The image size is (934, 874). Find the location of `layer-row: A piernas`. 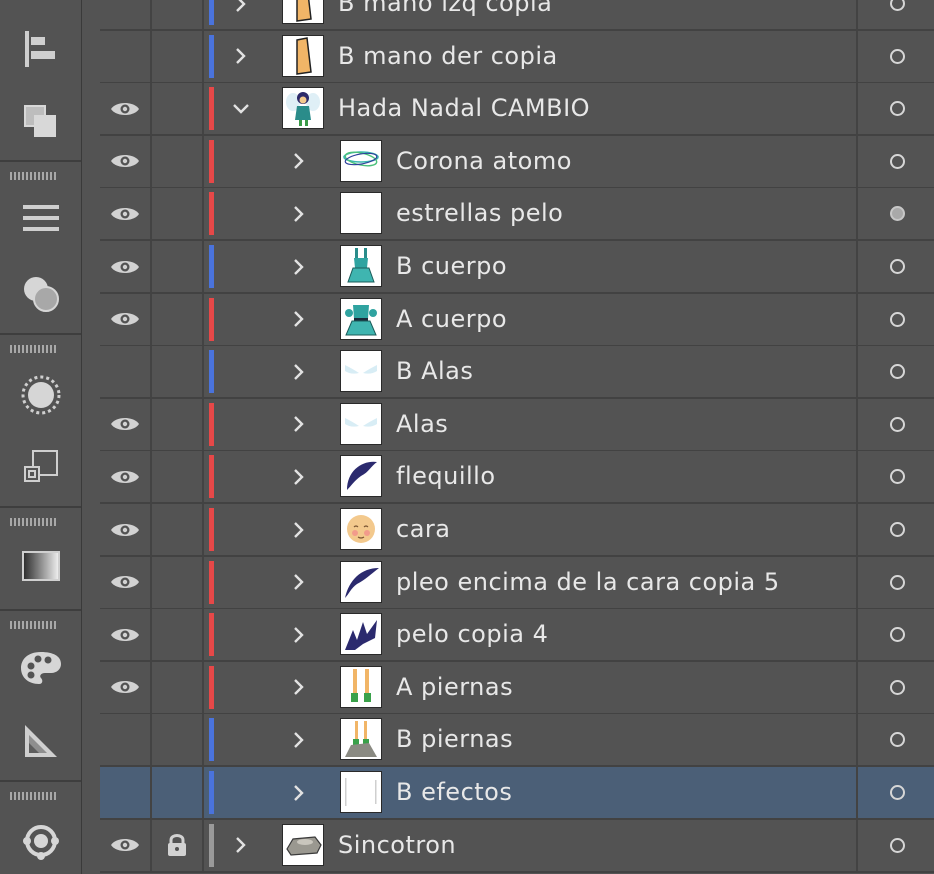

layer-row: A piernas is located at coordinates (517, 688).